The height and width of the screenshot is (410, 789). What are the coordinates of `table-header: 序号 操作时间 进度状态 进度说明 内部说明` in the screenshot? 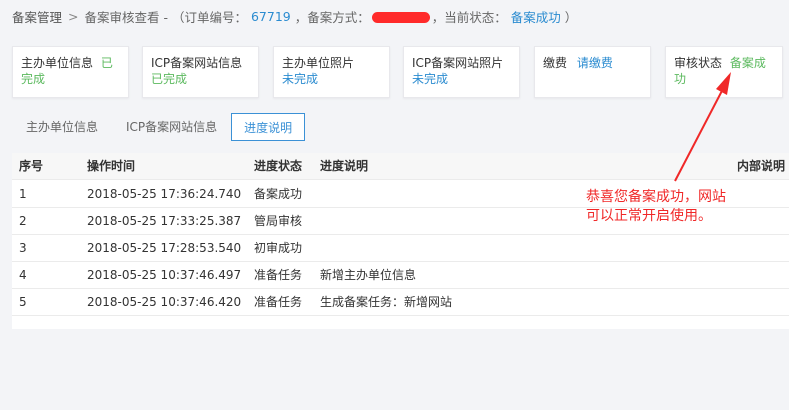 It's located at (400, 166).